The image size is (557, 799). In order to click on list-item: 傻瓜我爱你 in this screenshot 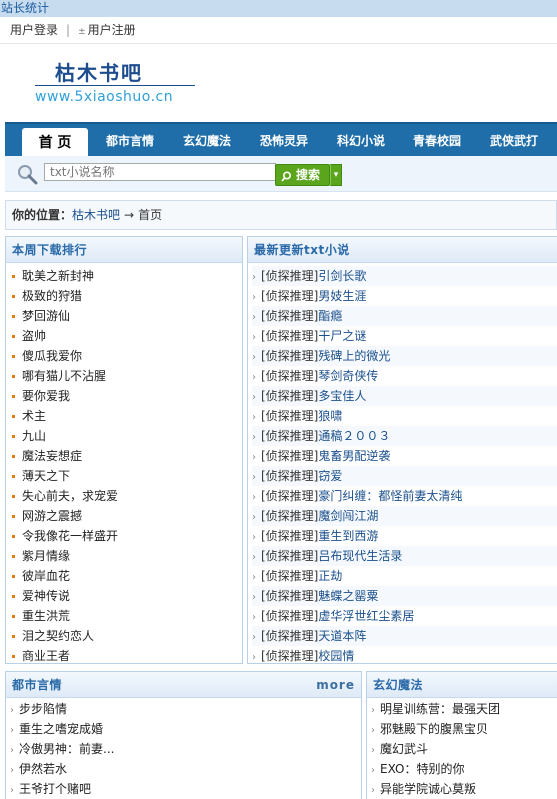, I will do `click(127, 356)`.